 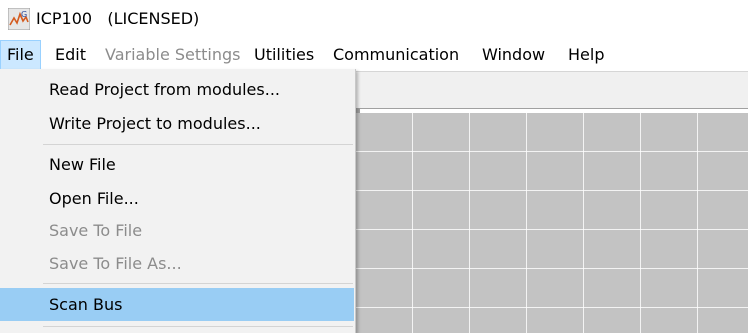 What do you see at coordinates (586, 55) in the screenshot?
I see `menu-help: Help` at bounding box center [586, 55].